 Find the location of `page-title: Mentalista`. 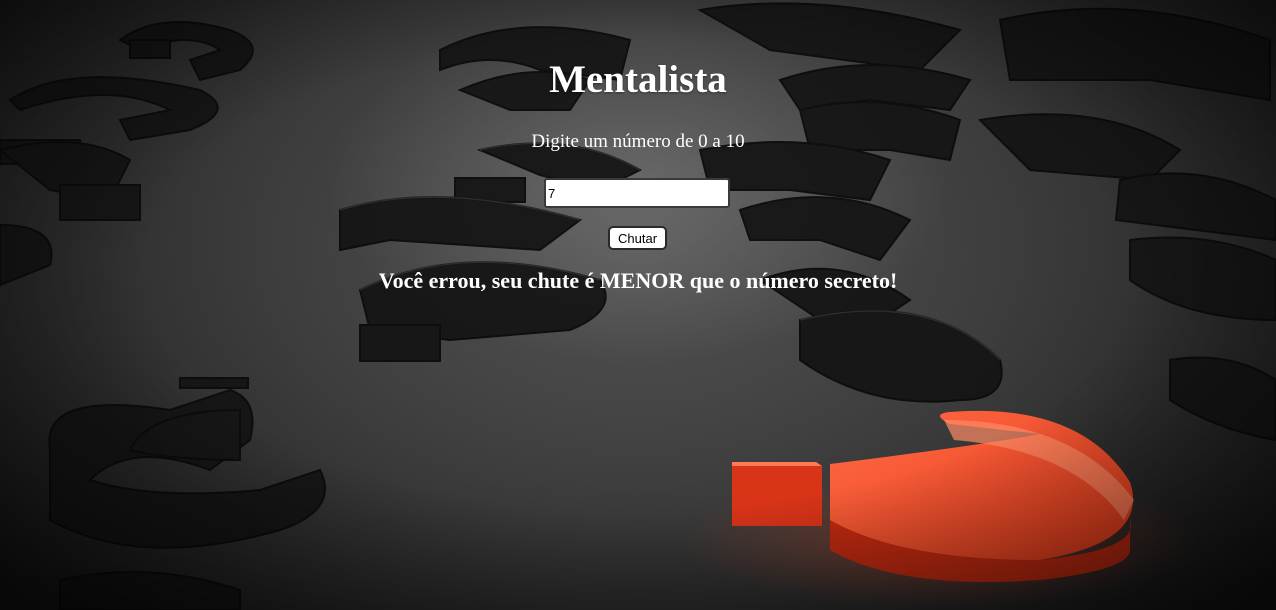

page-title: Mentalista is located at coordinates (638, 79).